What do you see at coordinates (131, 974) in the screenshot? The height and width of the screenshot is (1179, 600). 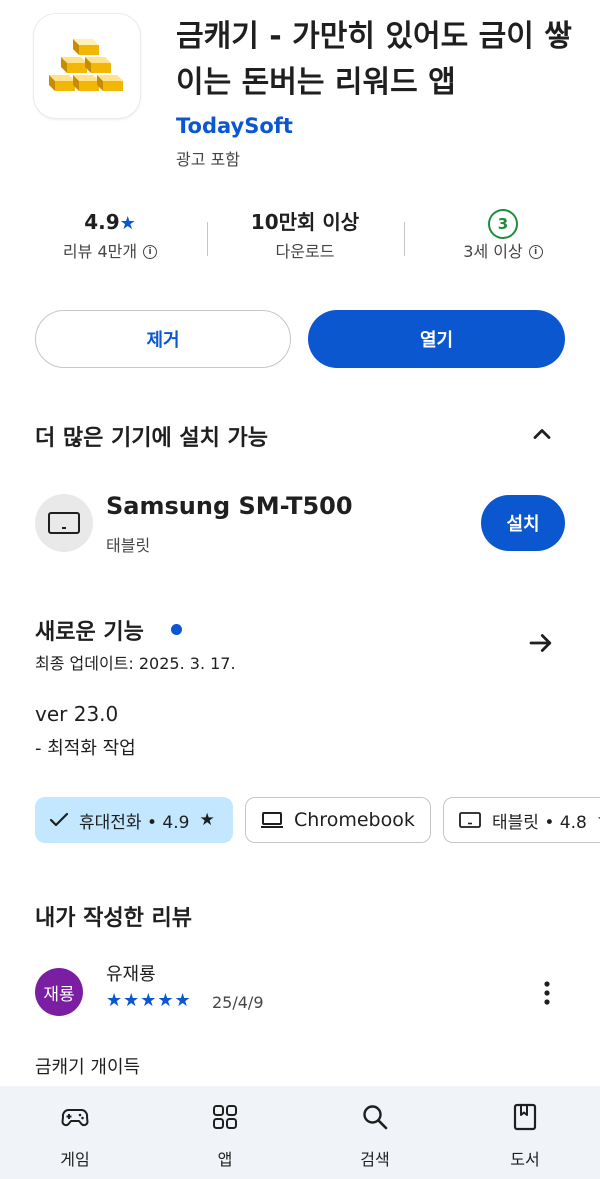 I see `reviewer-name: 유재룡` at bounding box center [131, 974].